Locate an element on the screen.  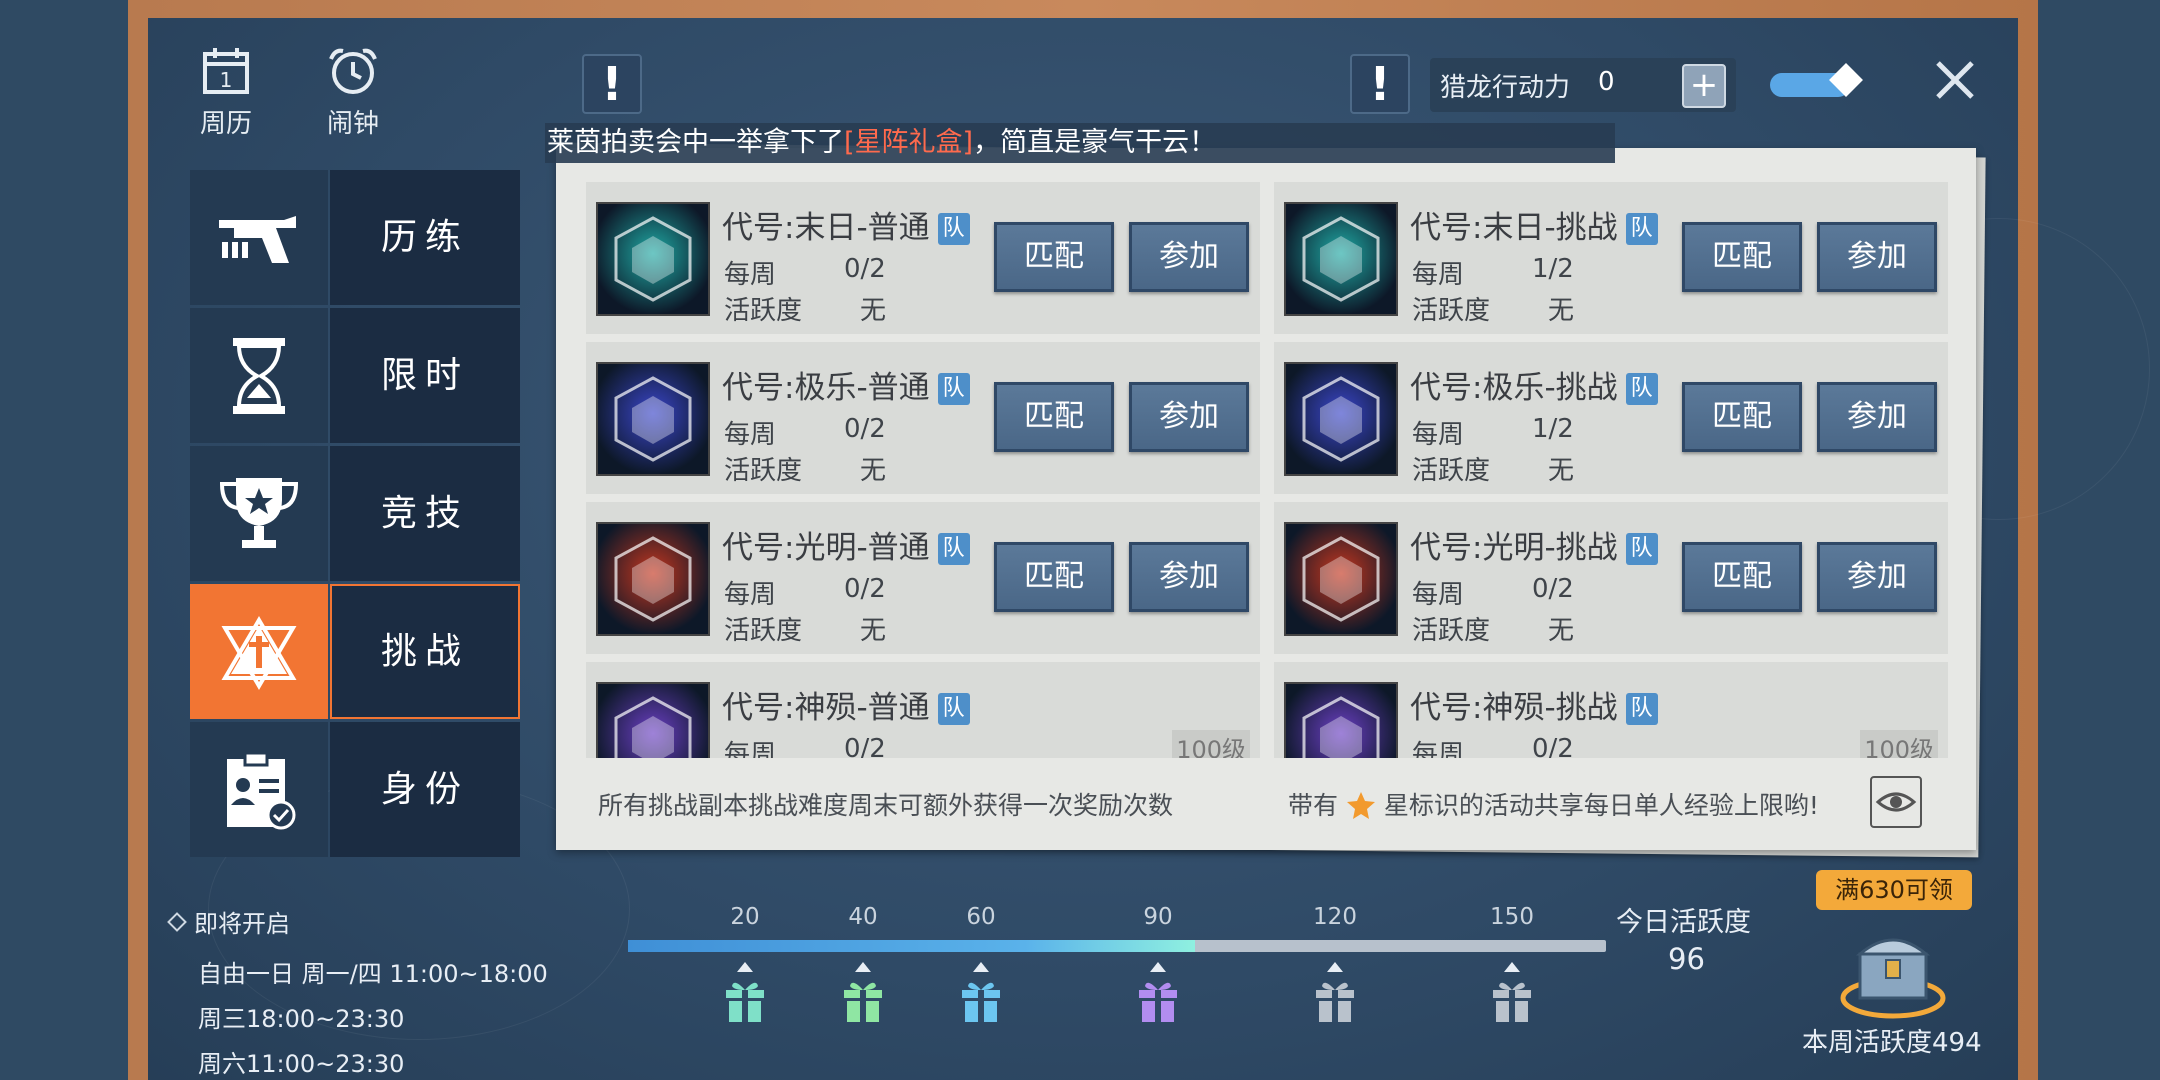
alarm-clock-icon is located at coordinates (353, 71).